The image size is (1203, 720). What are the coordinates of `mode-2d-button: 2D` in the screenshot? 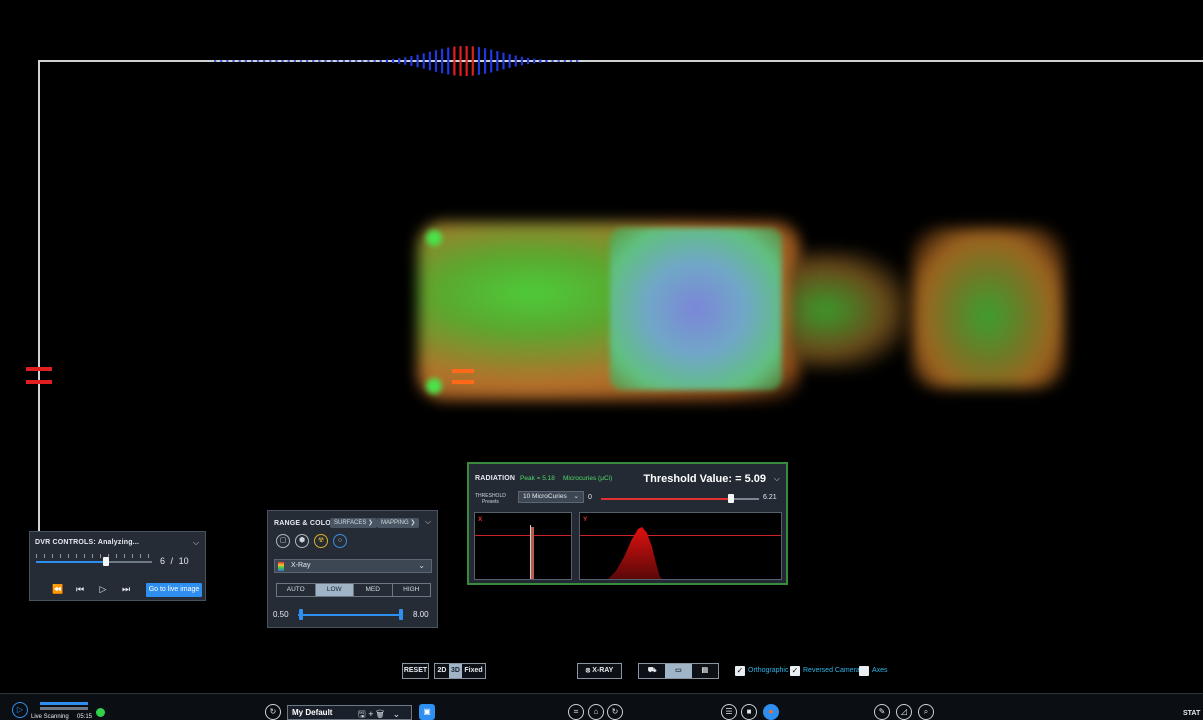 It's located at (442, 671).